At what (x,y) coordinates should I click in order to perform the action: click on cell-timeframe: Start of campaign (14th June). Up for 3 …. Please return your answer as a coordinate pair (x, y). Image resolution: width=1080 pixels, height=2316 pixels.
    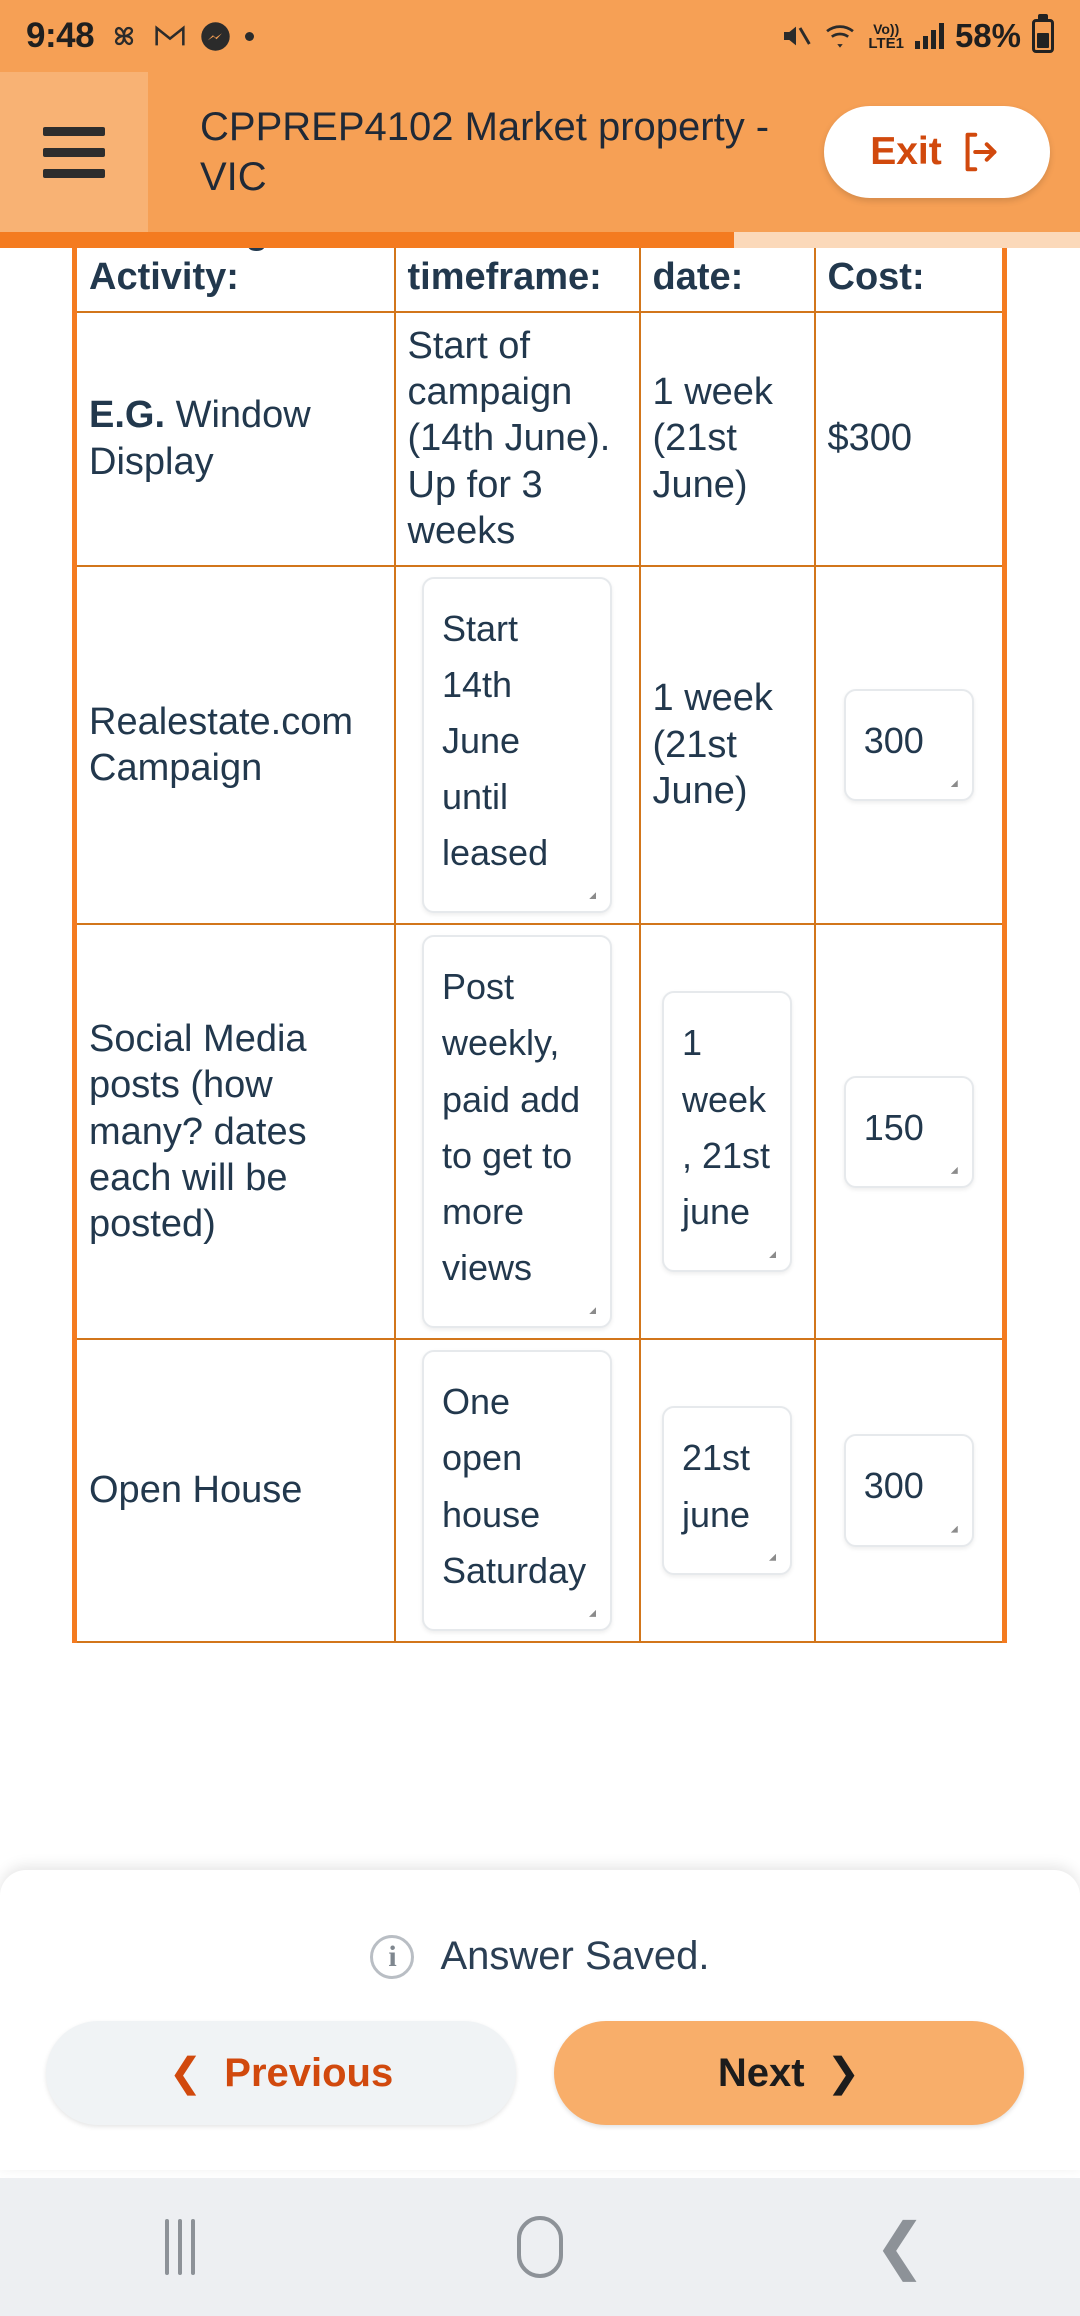
    Looking at the image, I should click on (517, 438).